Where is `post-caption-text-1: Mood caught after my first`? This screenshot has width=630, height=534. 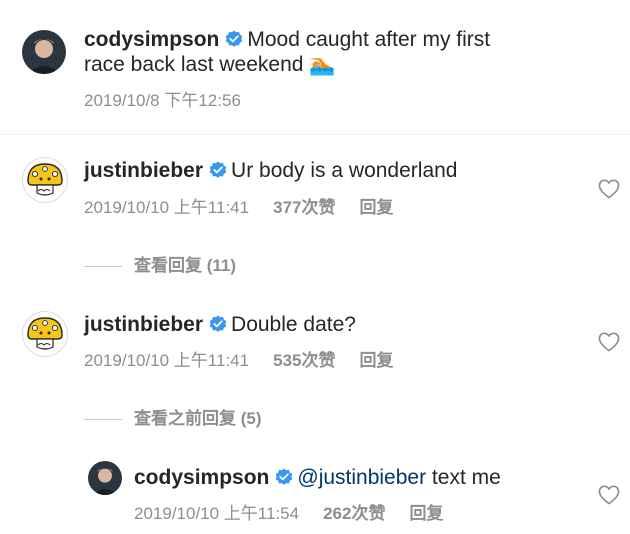
post-caption-text-1: Mood caught after my first is located at coordinates (369, 39).